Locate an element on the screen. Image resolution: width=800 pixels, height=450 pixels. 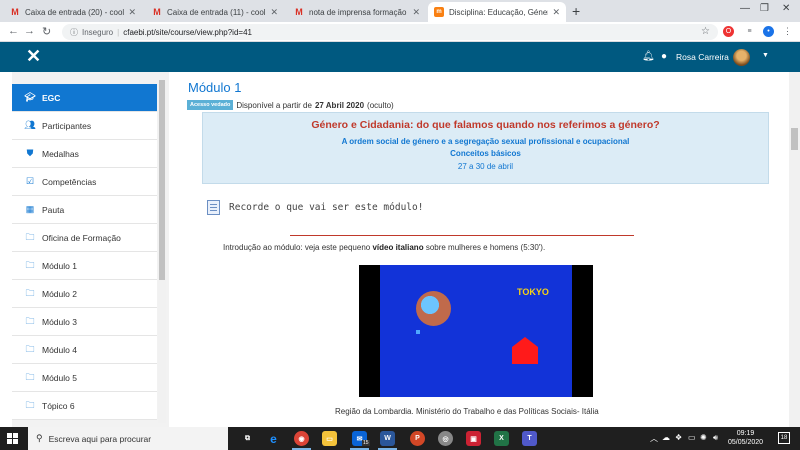
browser-tab-active: m Disciplina: Educação, Género ✕ is located at coordinates (497, 12).